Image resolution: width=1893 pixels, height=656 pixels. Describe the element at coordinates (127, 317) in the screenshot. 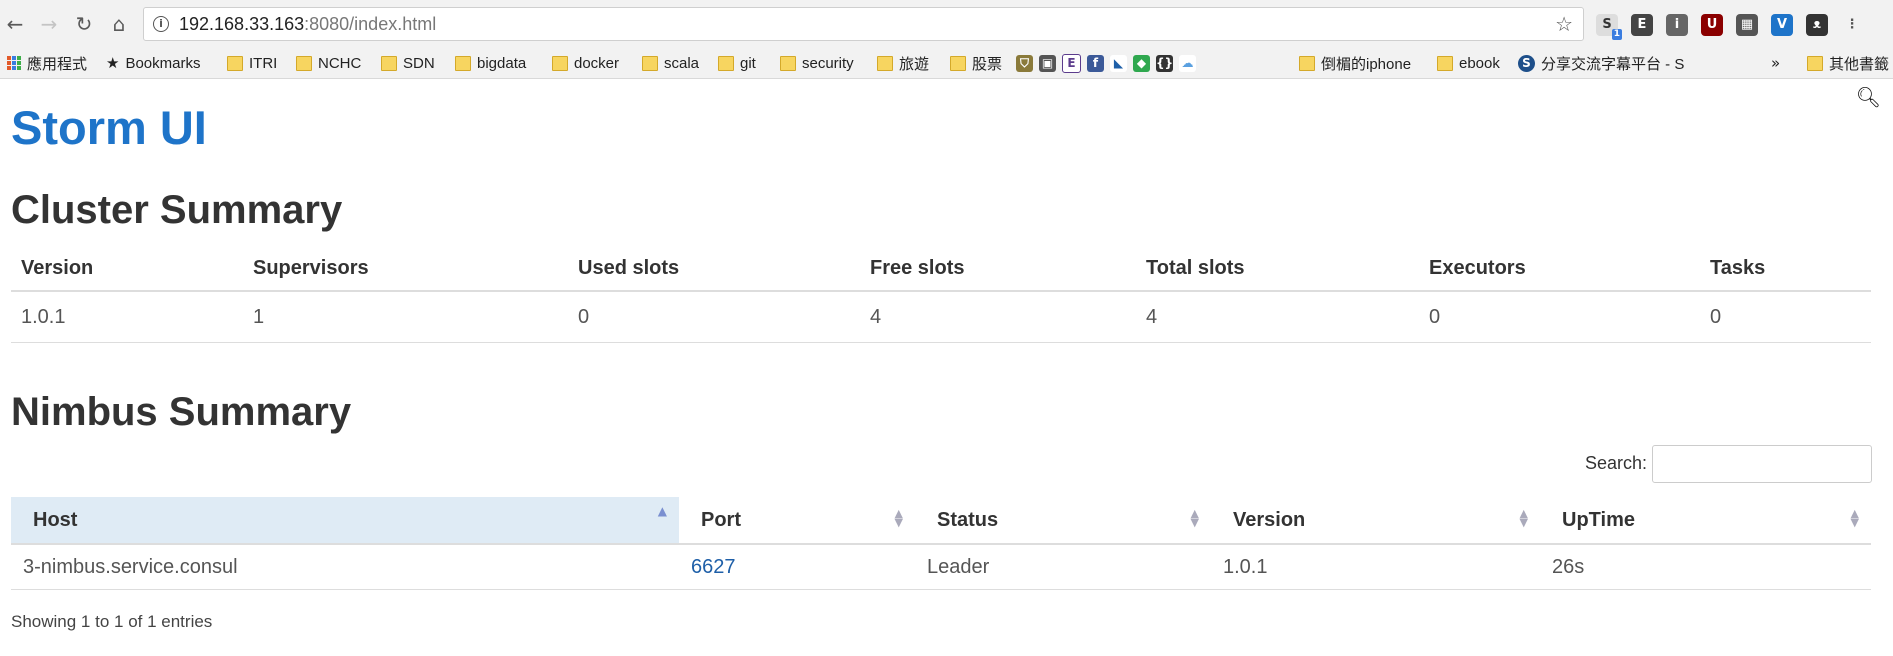

I see `table-cell: 1.0.1` at that location.